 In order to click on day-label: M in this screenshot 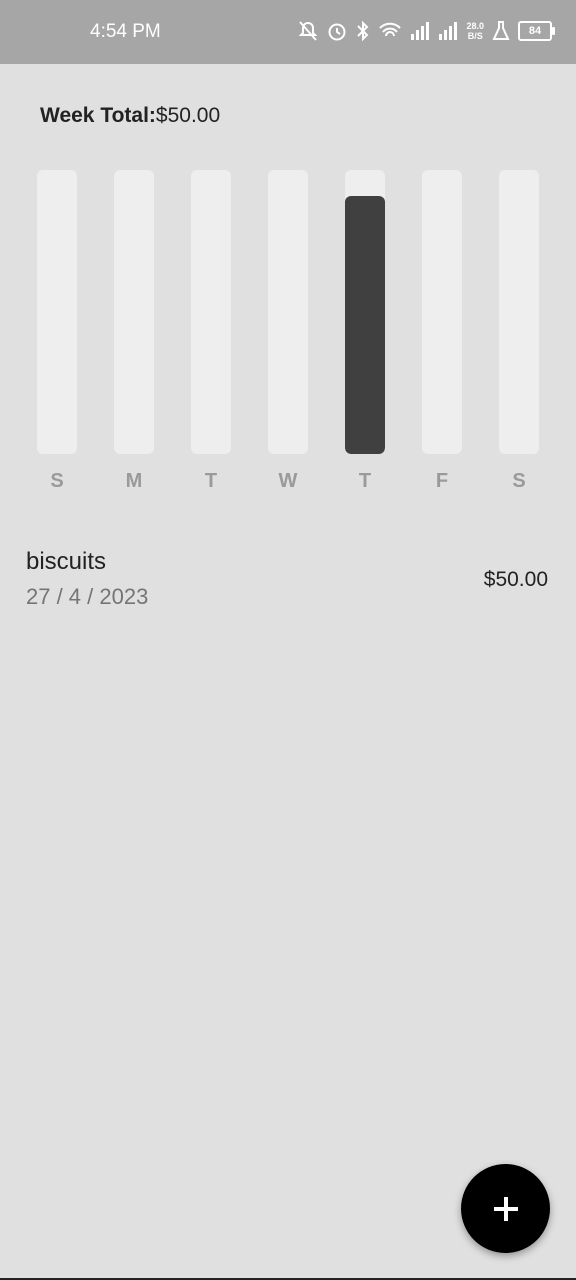, I will do `click(134, 481)`.